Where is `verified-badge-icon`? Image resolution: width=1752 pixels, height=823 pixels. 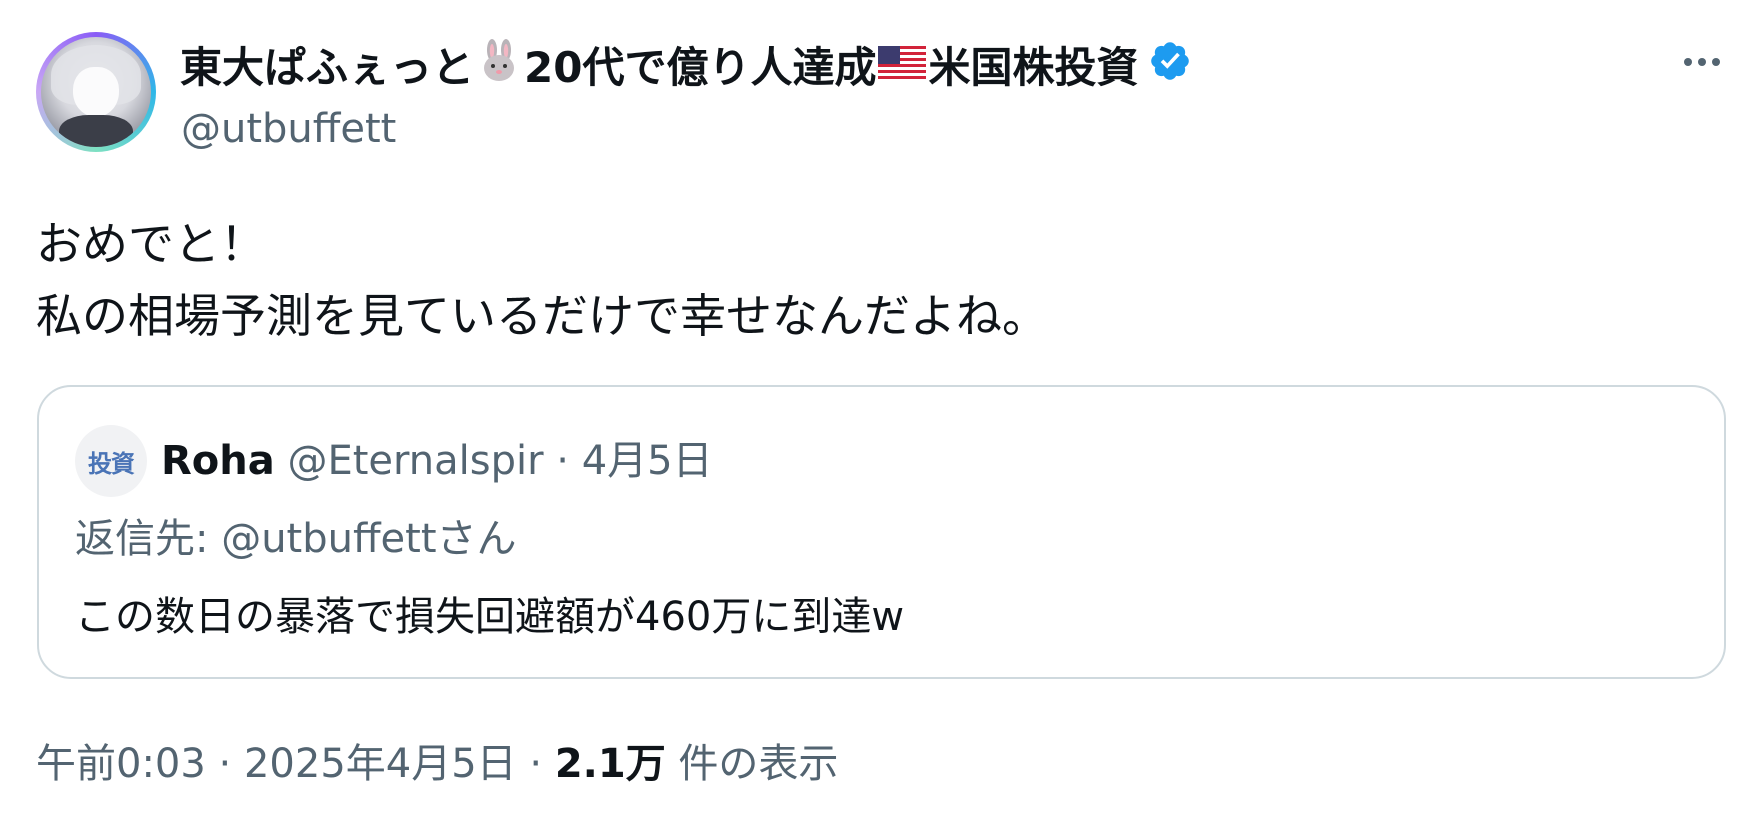
verified-badge-icon is located at coordinates (1170, 68).